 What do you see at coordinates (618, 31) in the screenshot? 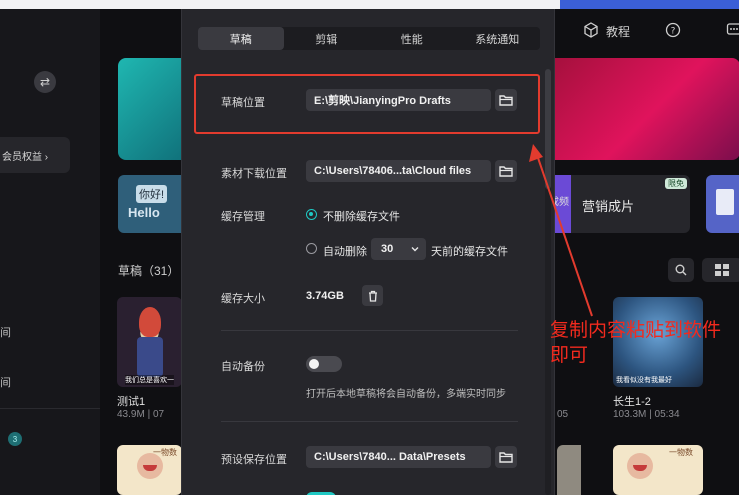
I see `tutorial-link: 教程` at bounding box center [618, 31].